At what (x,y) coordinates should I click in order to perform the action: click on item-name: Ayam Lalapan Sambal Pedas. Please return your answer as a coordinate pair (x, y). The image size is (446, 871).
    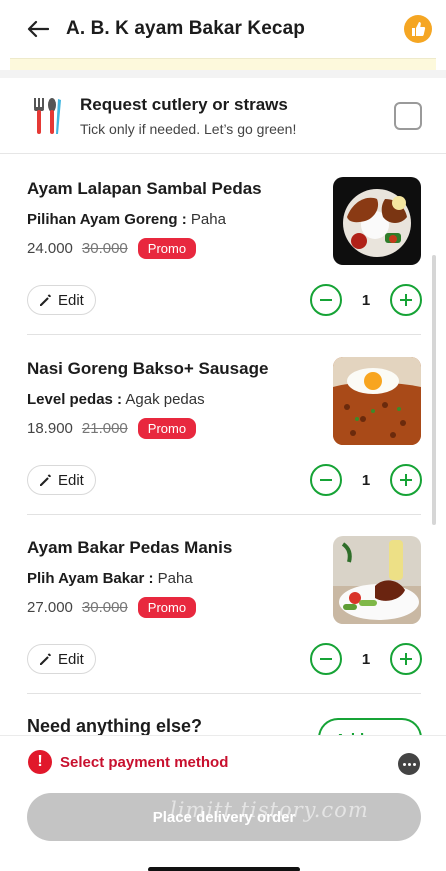
    Looking at the image, I should click on (144, 188).